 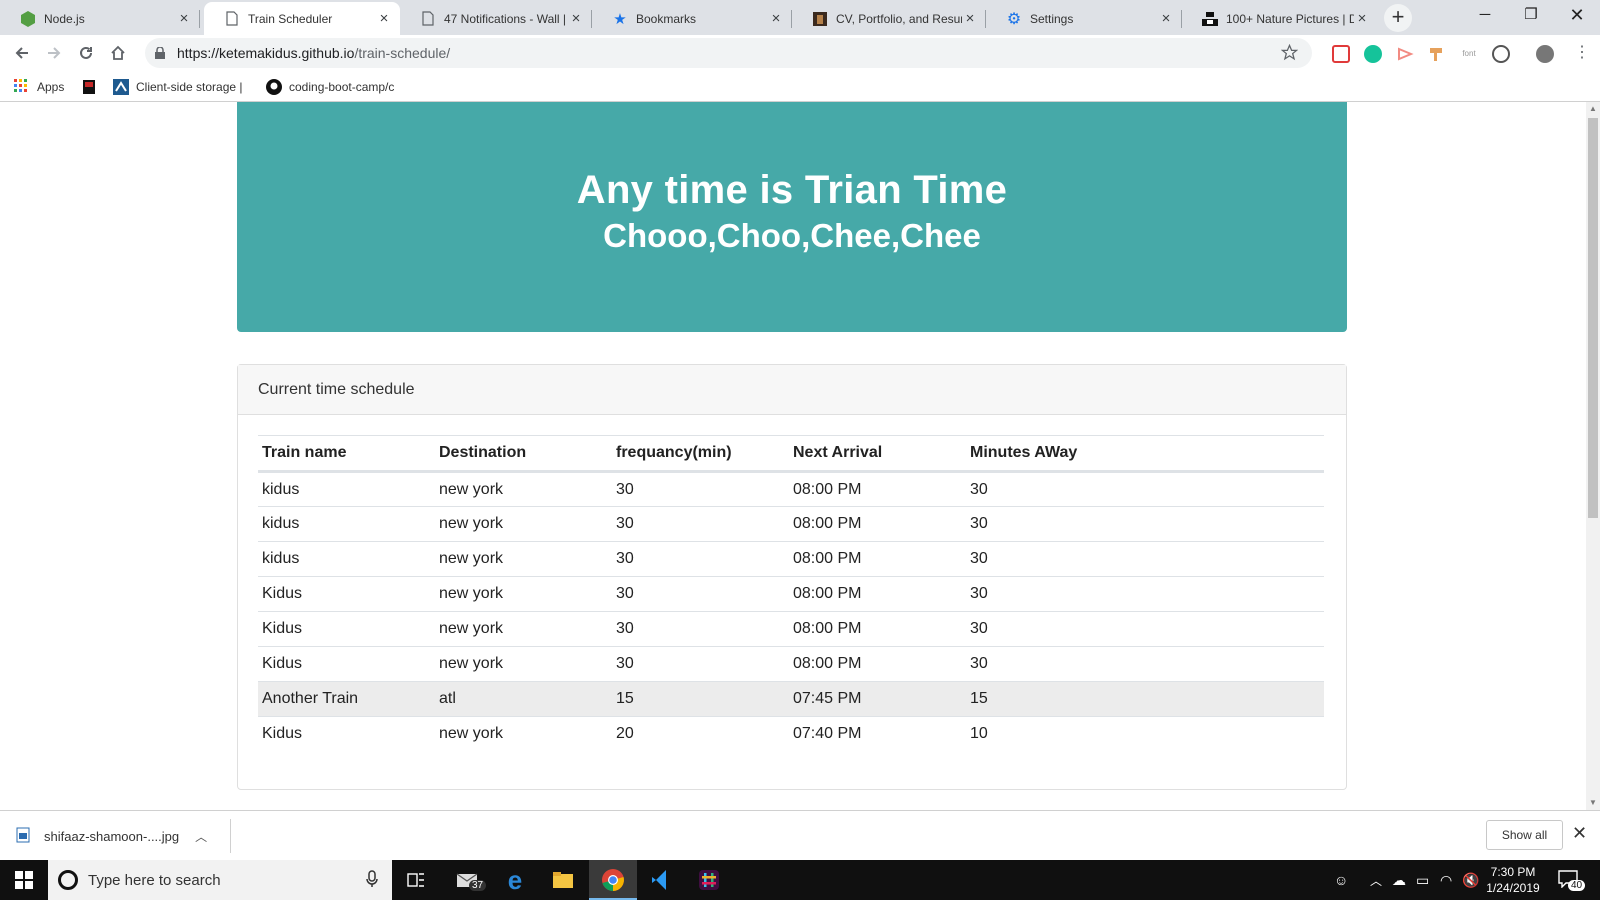 I want to click on scrollbar-thumb, so click(x=1593, y=318).